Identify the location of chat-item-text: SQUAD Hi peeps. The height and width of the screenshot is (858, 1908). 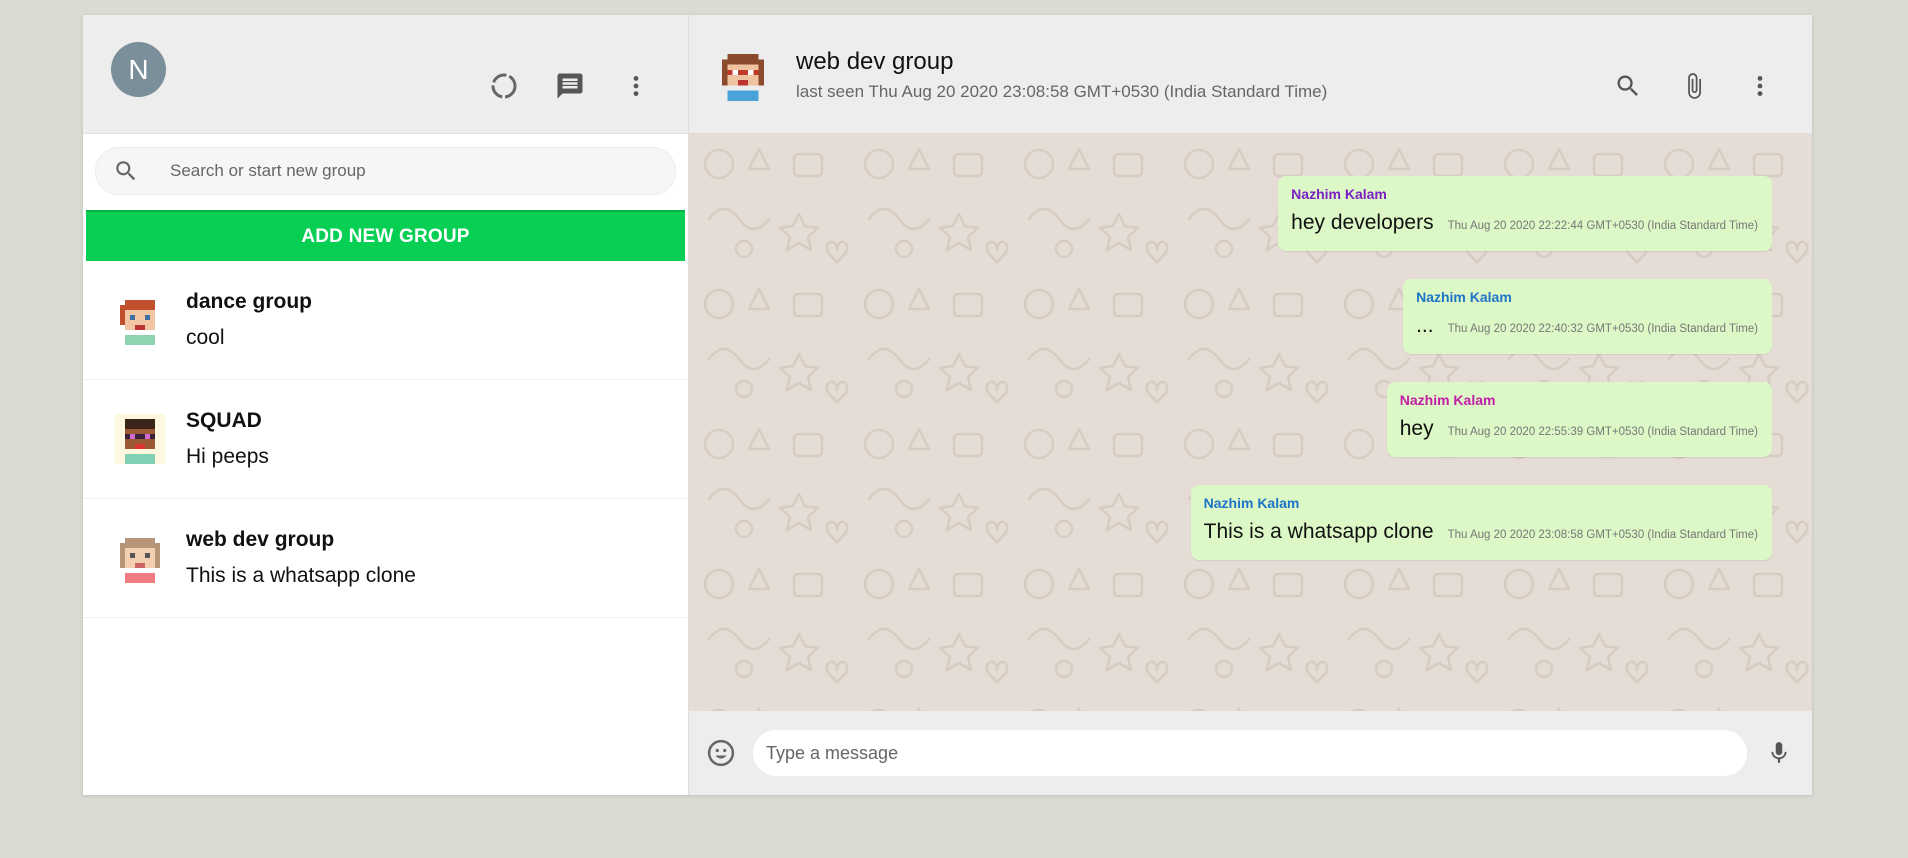
(227, 439).